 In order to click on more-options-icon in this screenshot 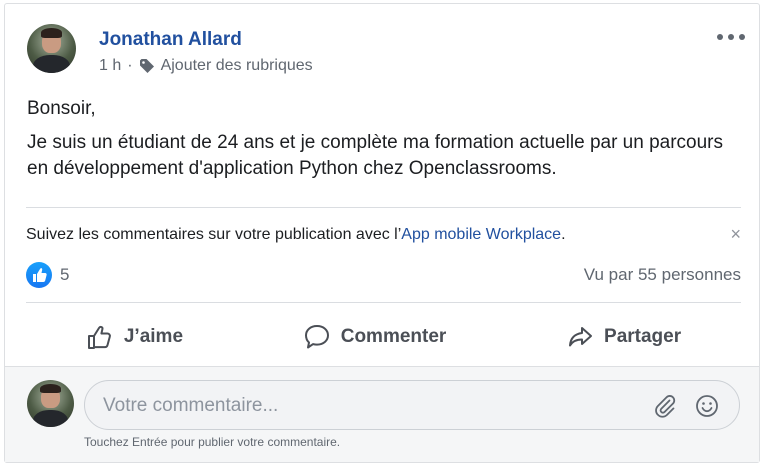, I will do `click(731, 37)`.